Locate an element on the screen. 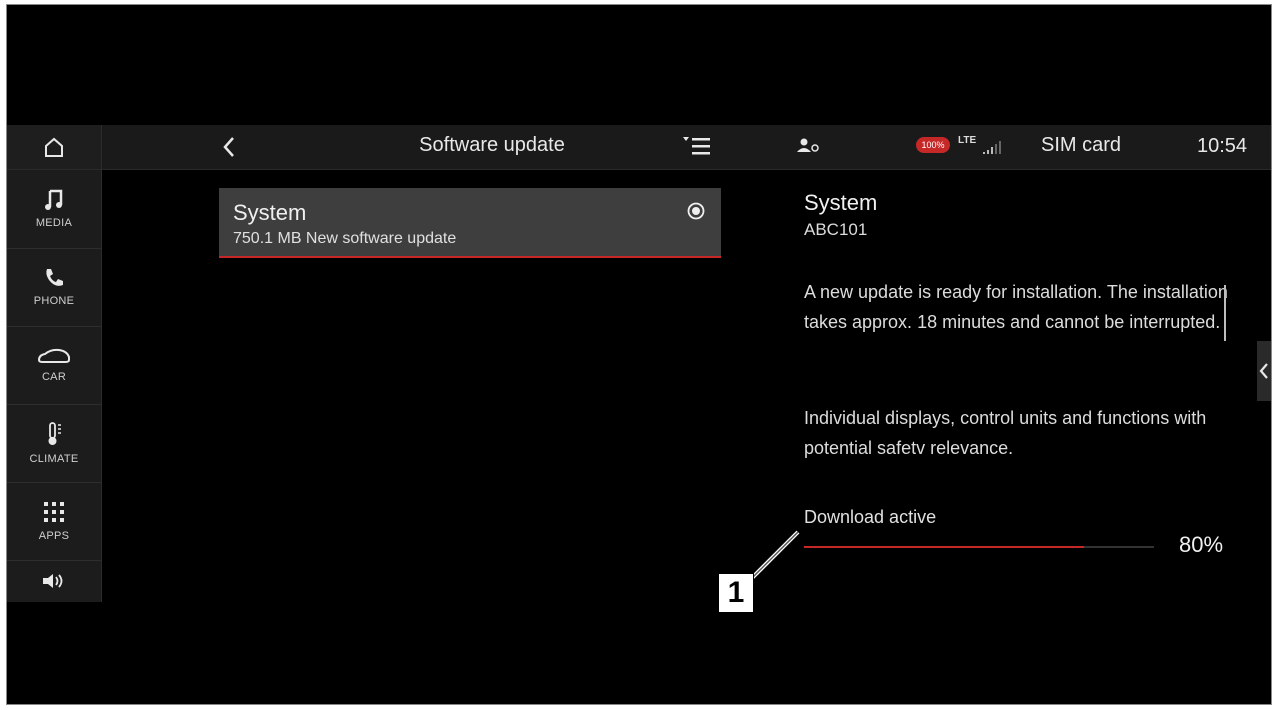 This screenshot has width=1278, height=710. sidebar-item-label: APPS is located at coordinates (54, 536).